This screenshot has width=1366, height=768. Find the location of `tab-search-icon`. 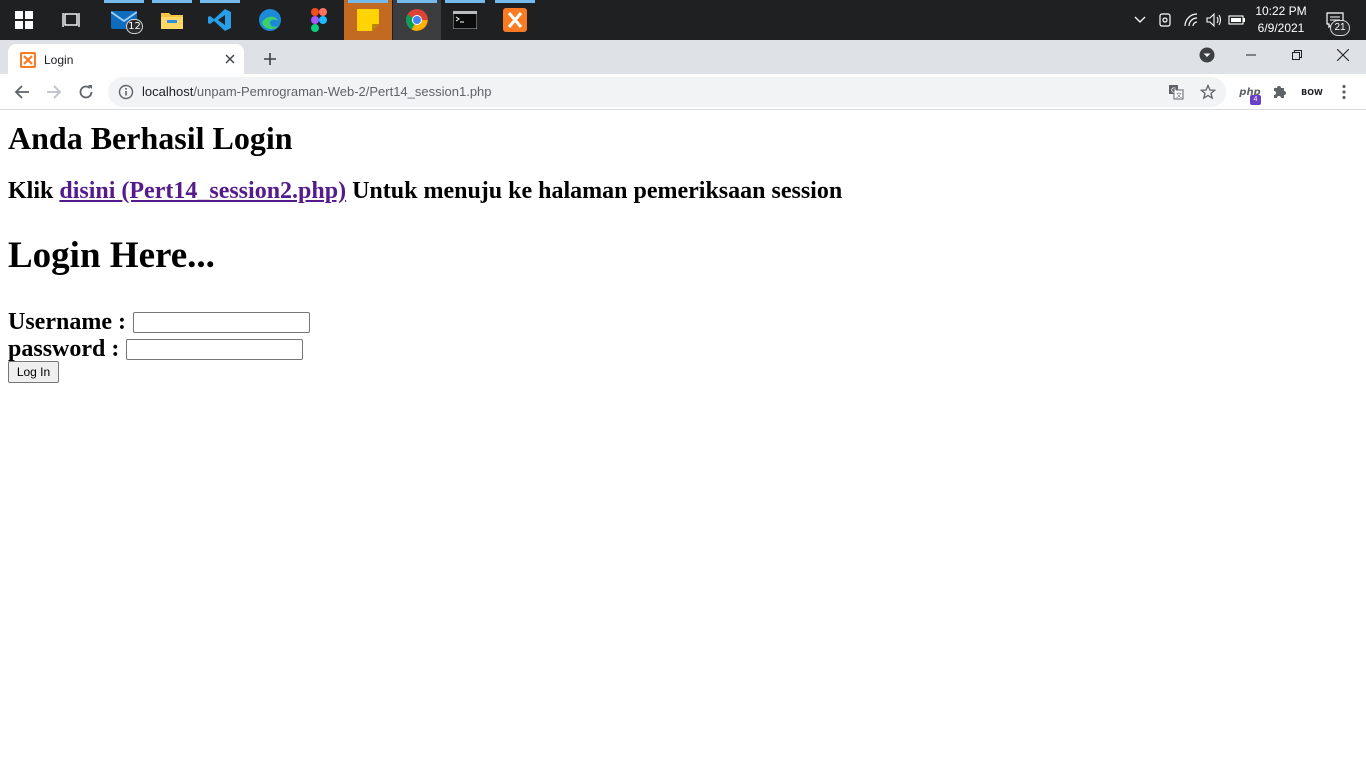

tab-search-icon is located at coordinates (1207, 55).